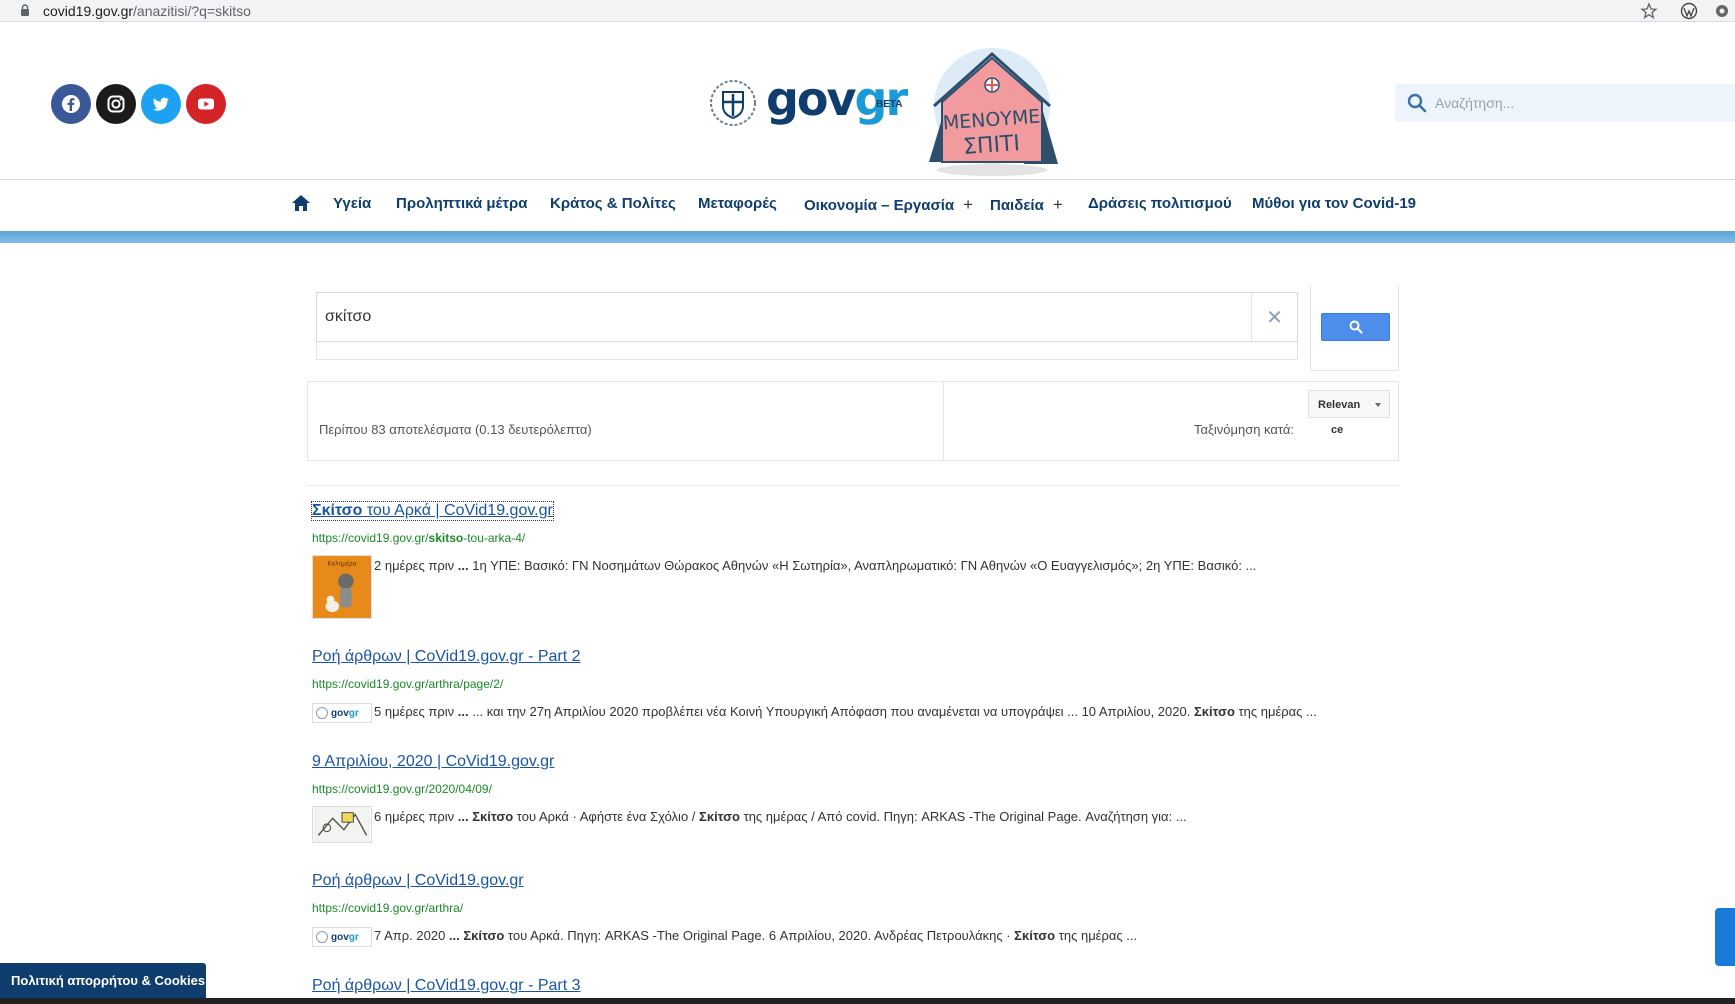  What do you see at coordinates (1337, 430) in the screenshot?
I see `sort-dropdown-overflow-text: ce` at bounding box center [1337, 430].